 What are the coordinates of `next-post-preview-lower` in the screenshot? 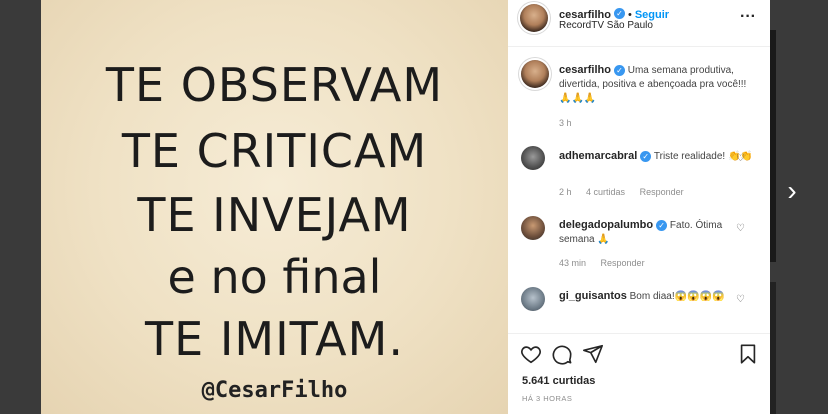 It's located at (773, 348).